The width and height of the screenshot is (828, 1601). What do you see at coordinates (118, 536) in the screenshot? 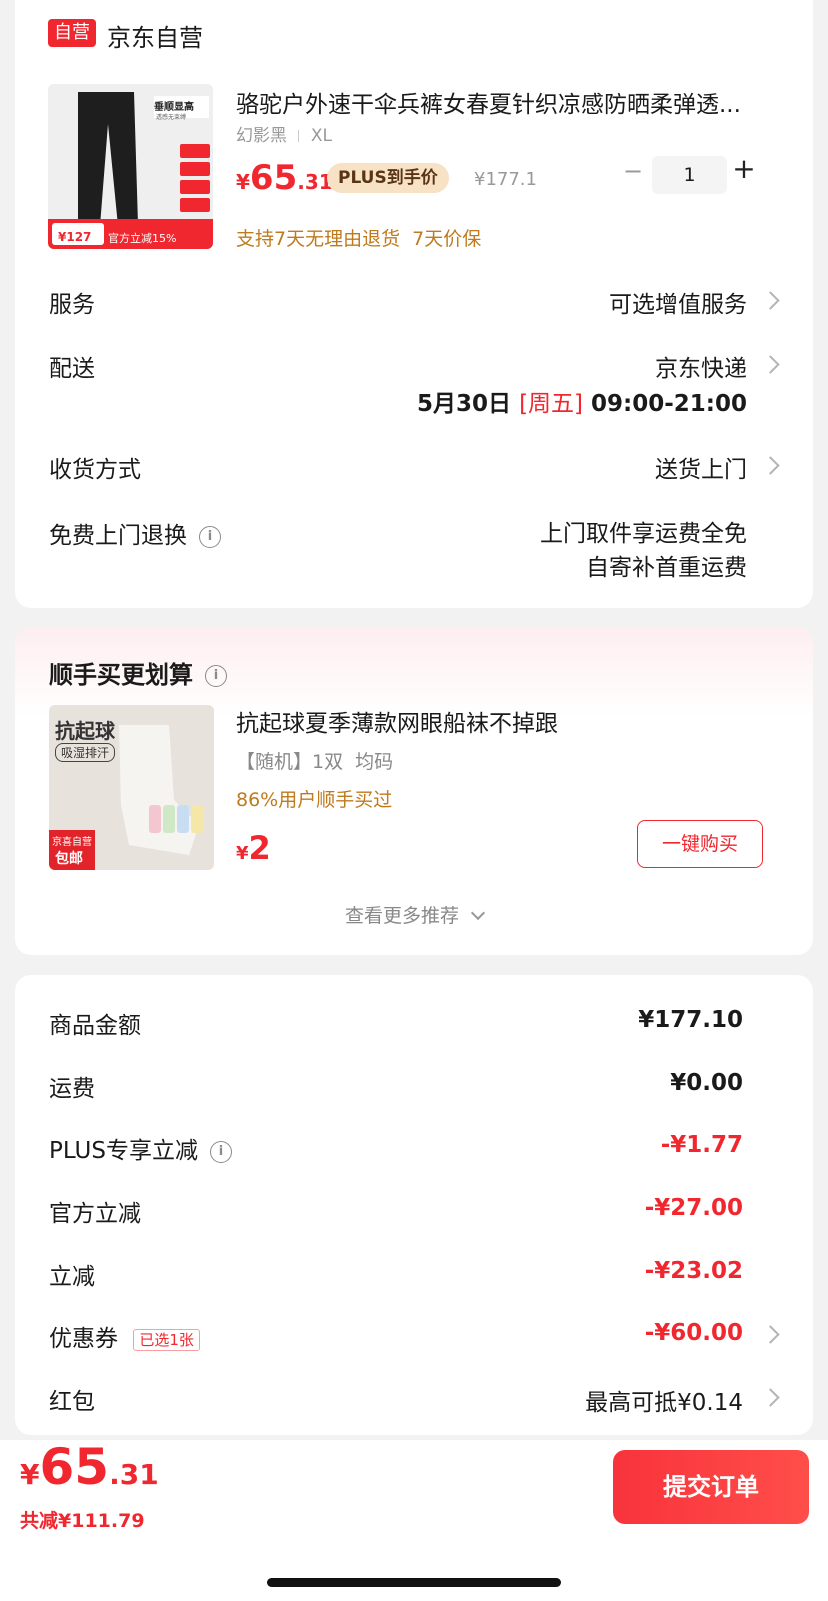
I see `free-return-text: 免费上门退换` at bounding box center [118, 536].